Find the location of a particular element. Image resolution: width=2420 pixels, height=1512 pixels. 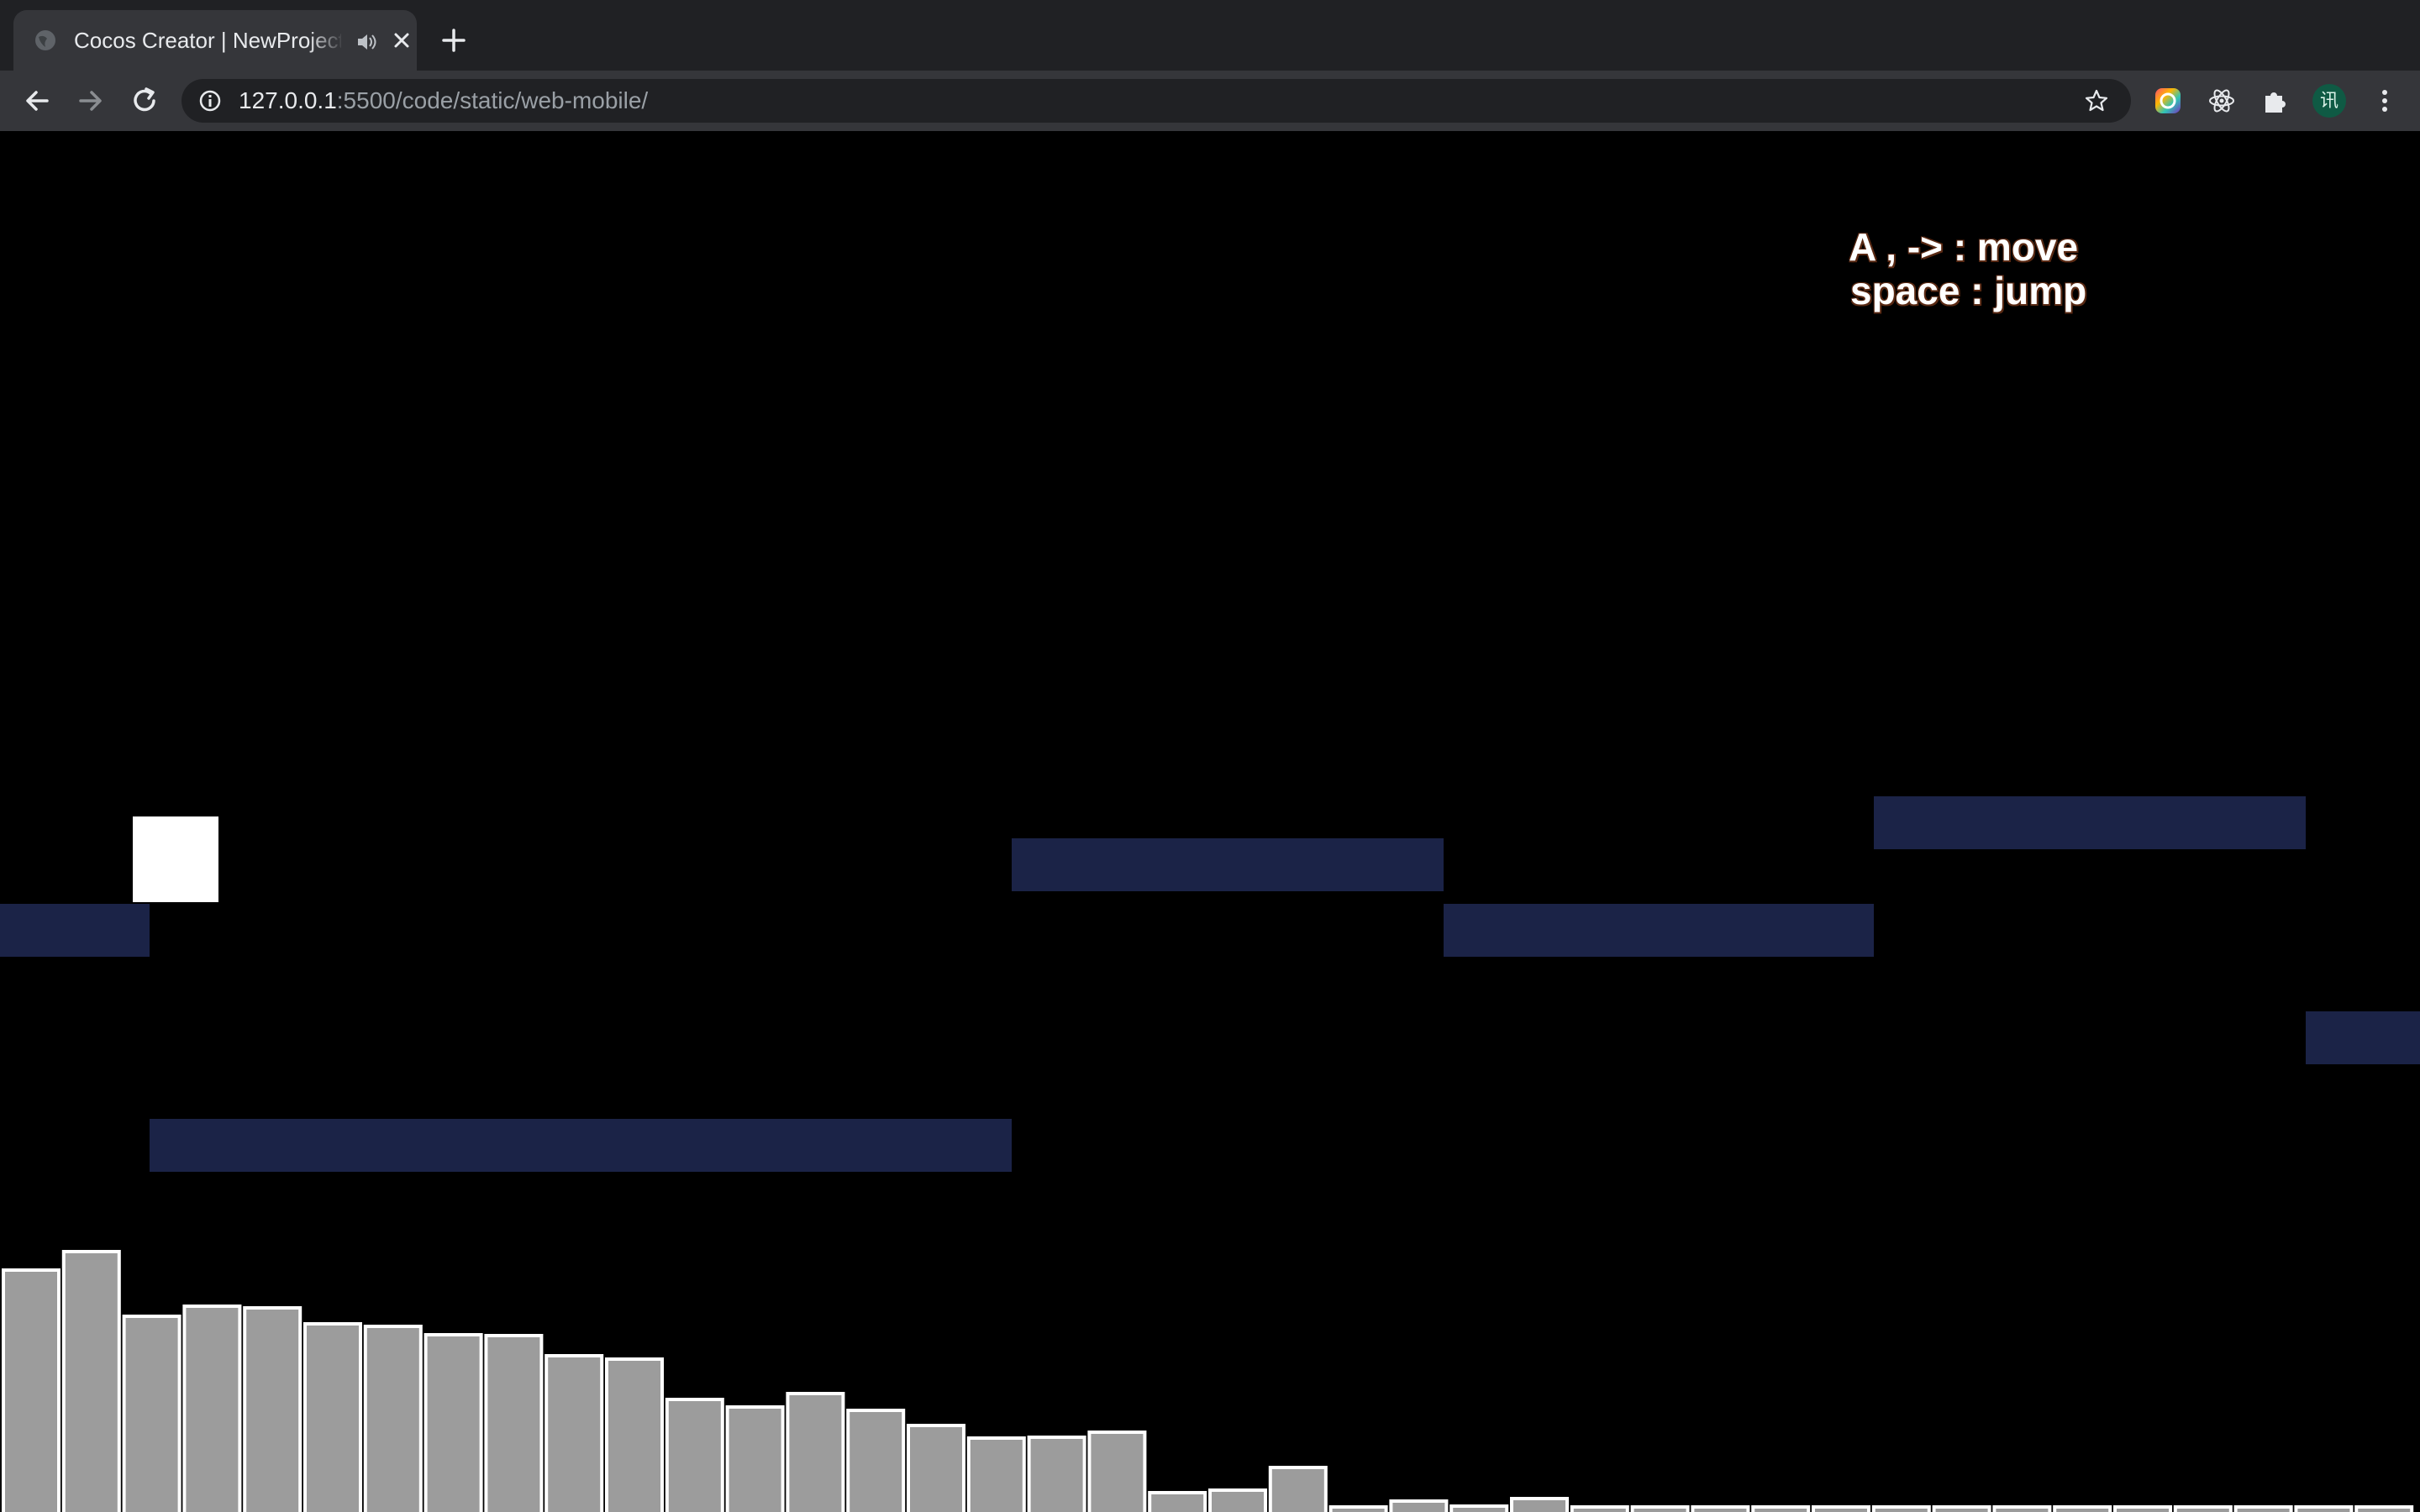

url-host: 127.0.0.1 is located at coordinates (288, 100).